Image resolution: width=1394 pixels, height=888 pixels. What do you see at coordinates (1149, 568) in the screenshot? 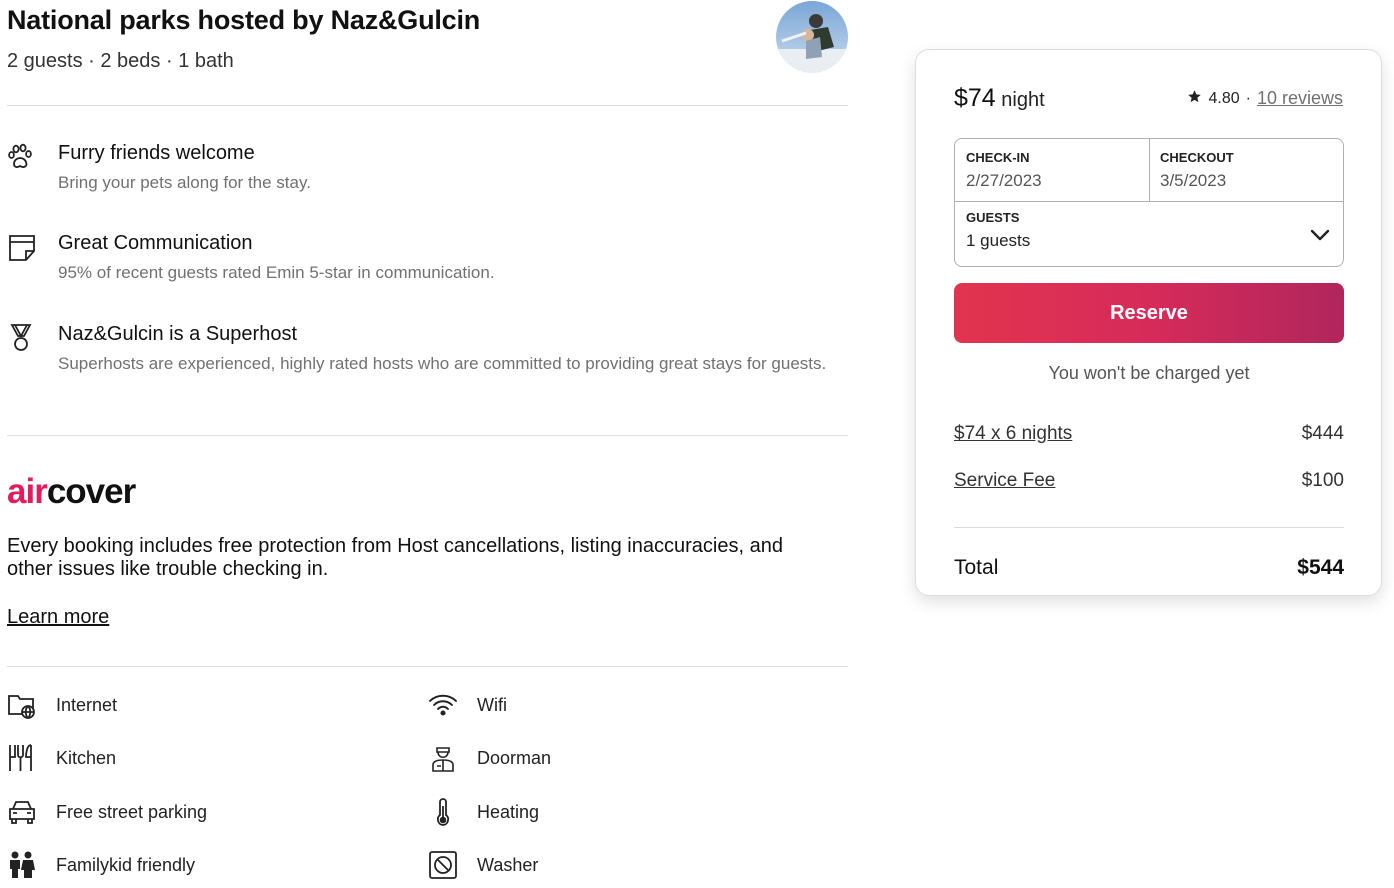
I see `total-row: Total $544` at bounding box center [1149, 568].